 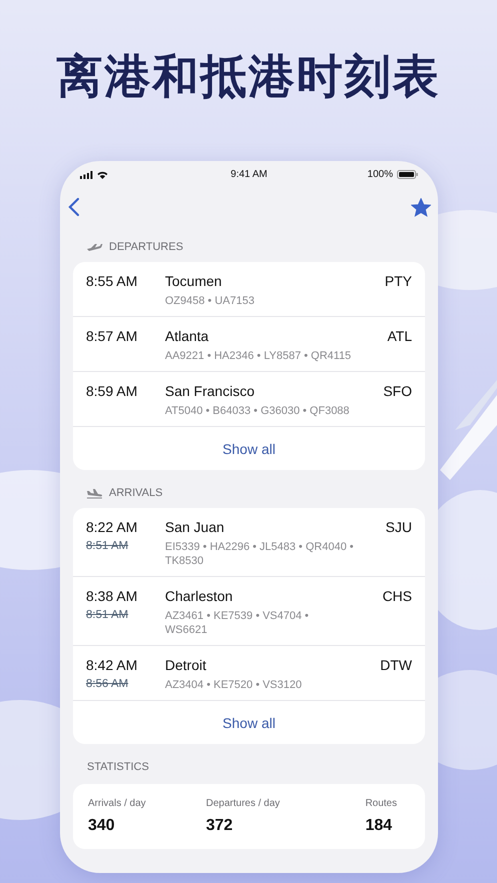 I want to click on plane-landing-icon, so click(x=94, y=493).